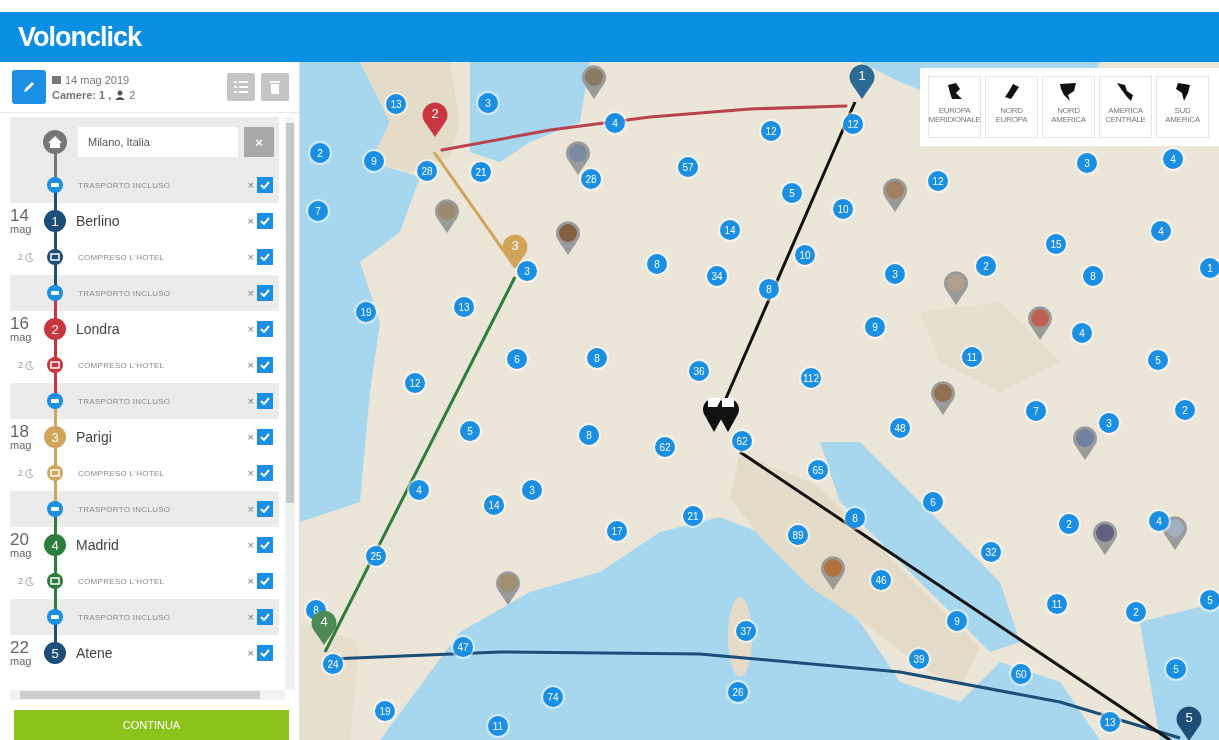  Describe the element at coordinates (151, 725) in the screenshot. I see `continue-button: CONTINUA` at that location.